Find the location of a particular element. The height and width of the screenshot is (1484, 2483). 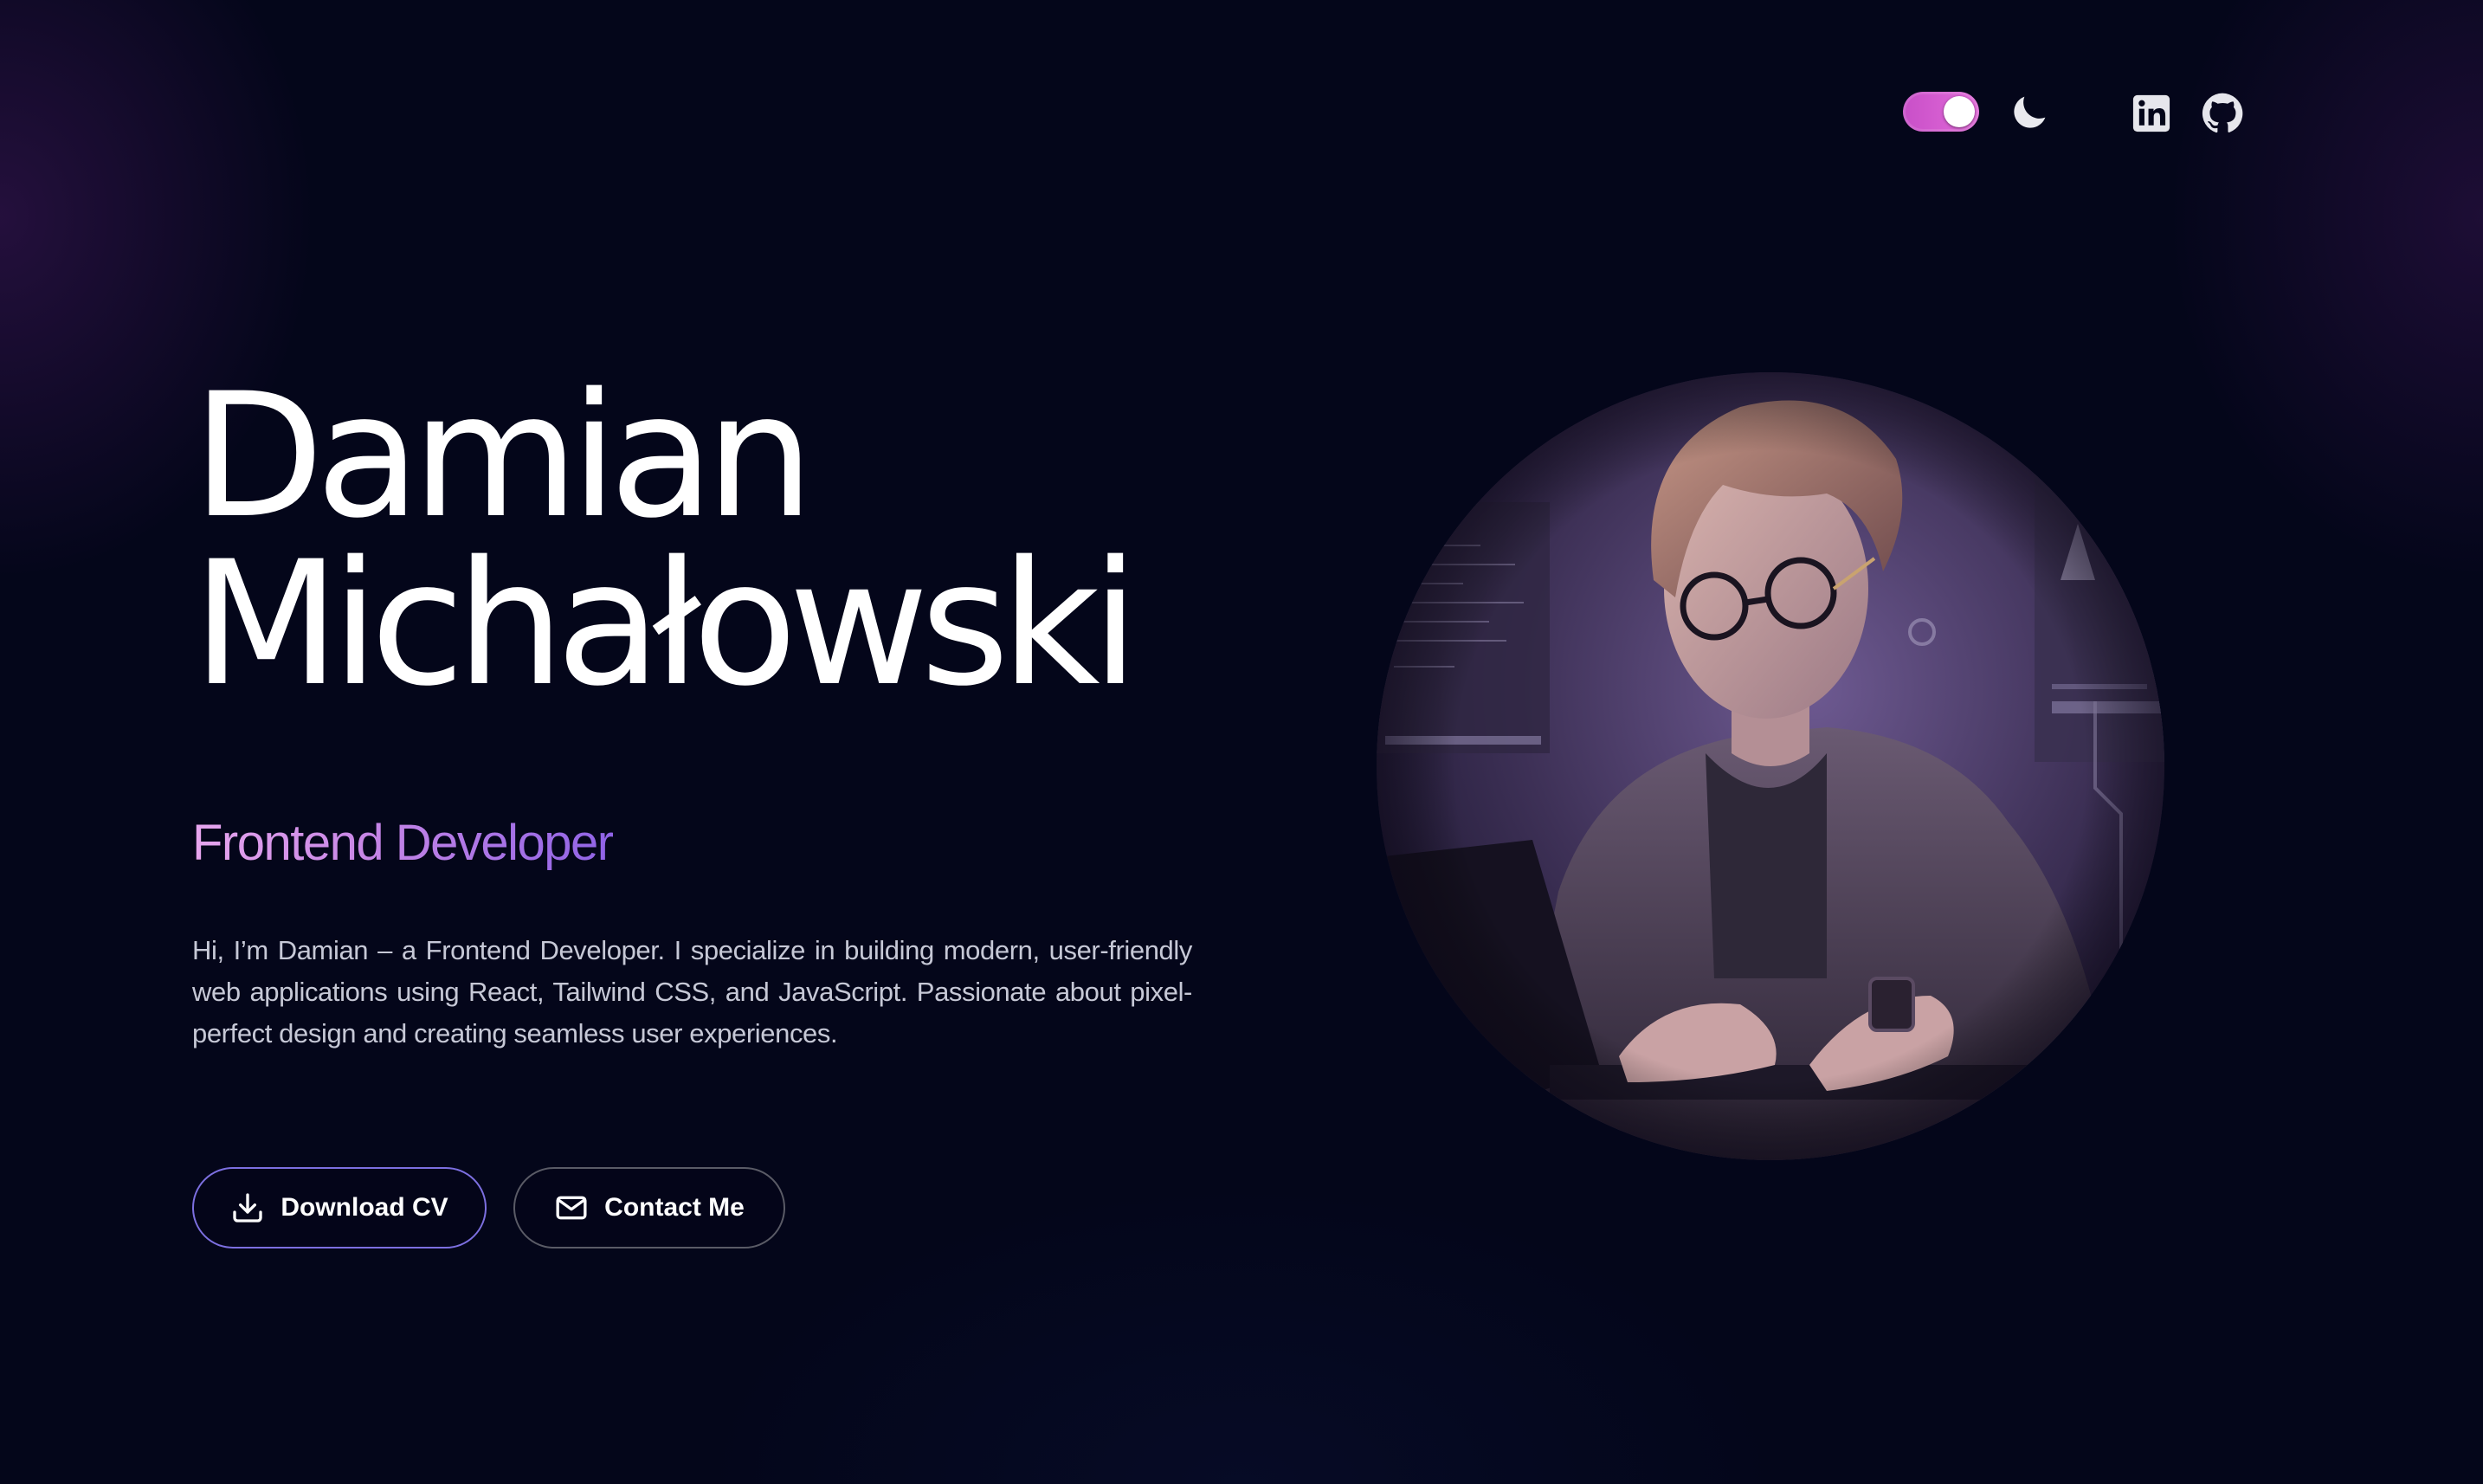

theme-toggle is located at coordinates (1941, 112).